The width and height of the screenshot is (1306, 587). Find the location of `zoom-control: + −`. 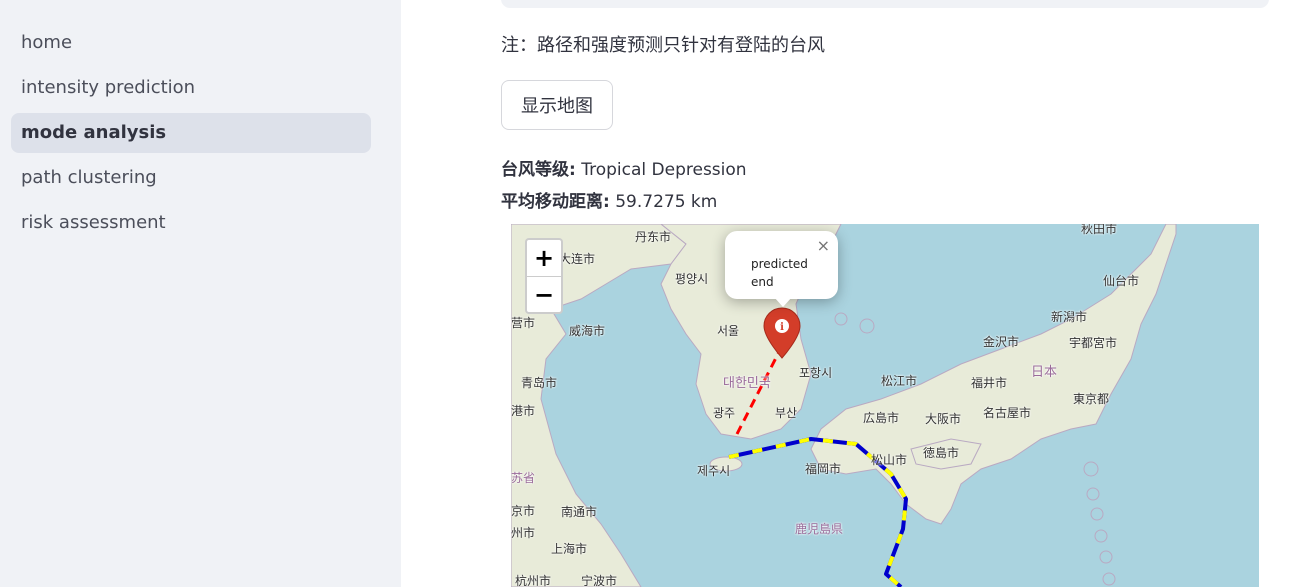

zoom-control: + − is located at coordinates (544, 276).